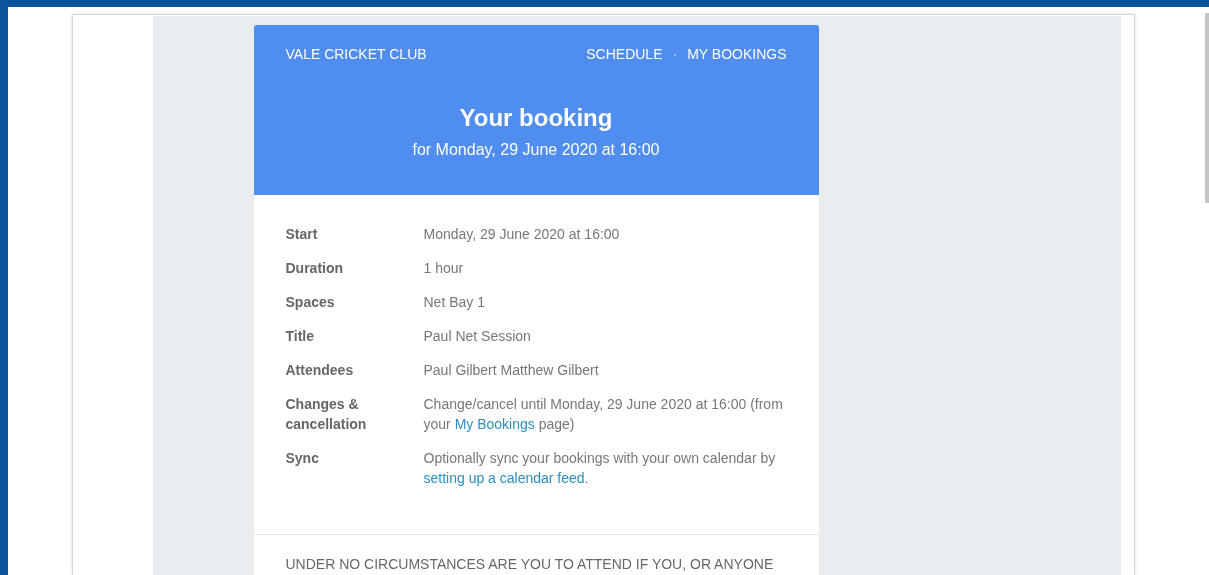 This screenshot has height=575, width=1209. I want to click on club-name: VALE CRICKET CLUB, so click(356, 54).